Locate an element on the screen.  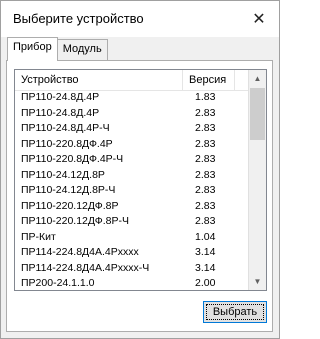
device-name: ПР110-220.12ДФ.8Р is located at coordinates (70, 205).